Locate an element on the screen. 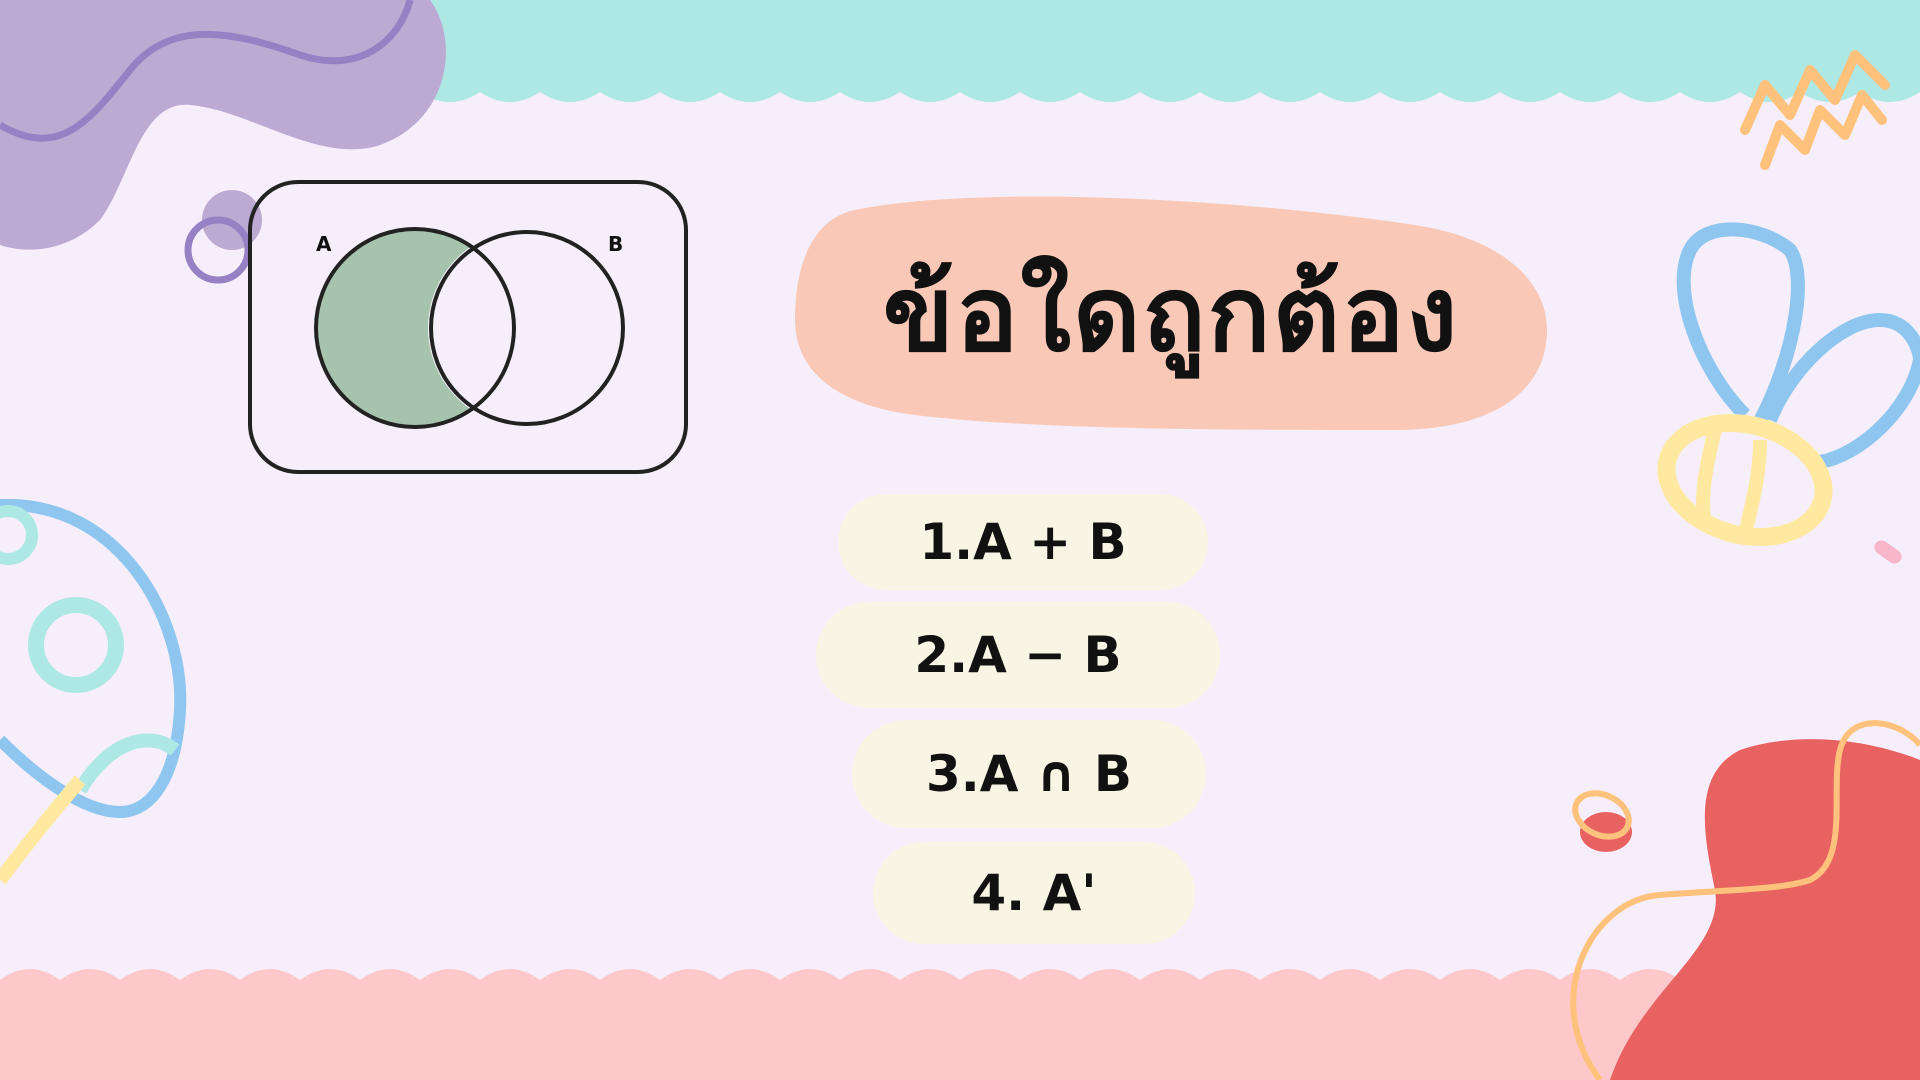 The image size is (1920, 1080). question-title: ข้อใดถูกต้อง is located at coordinates (1171, 313).